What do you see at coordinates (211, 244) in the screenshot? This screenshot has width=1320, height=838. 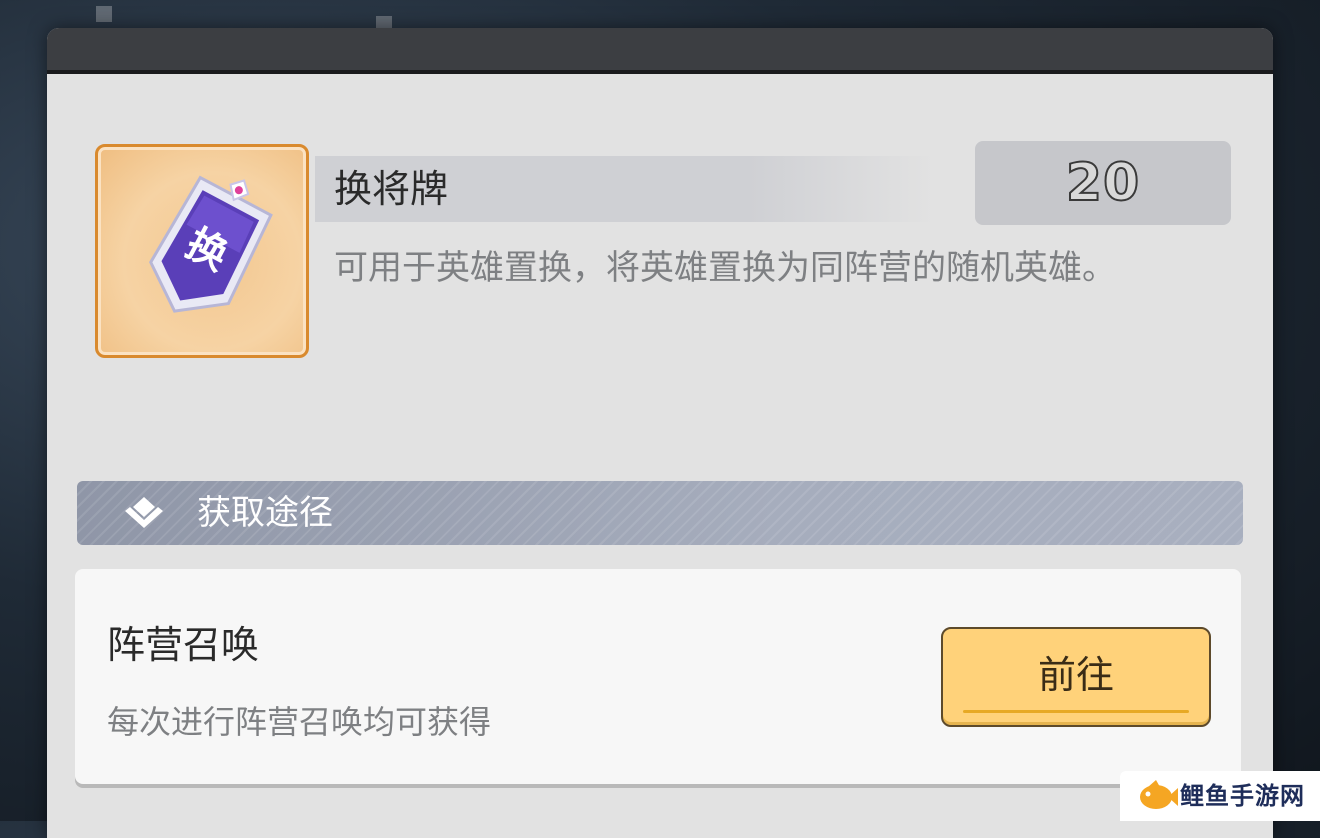 I see `swap-card-icon: 换` at bounding box center [211, 244].